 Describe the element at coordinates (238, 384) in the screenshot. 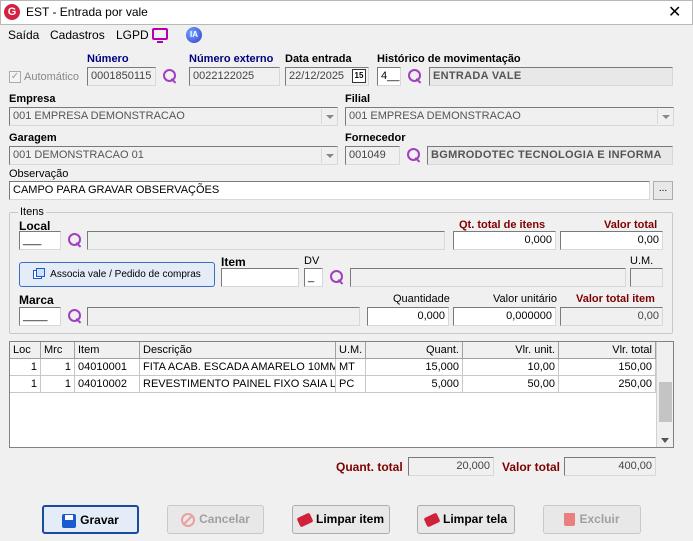

I see `table-cell: REVESTIMENTO PAINEL FIXO SAIA LI` at that location.